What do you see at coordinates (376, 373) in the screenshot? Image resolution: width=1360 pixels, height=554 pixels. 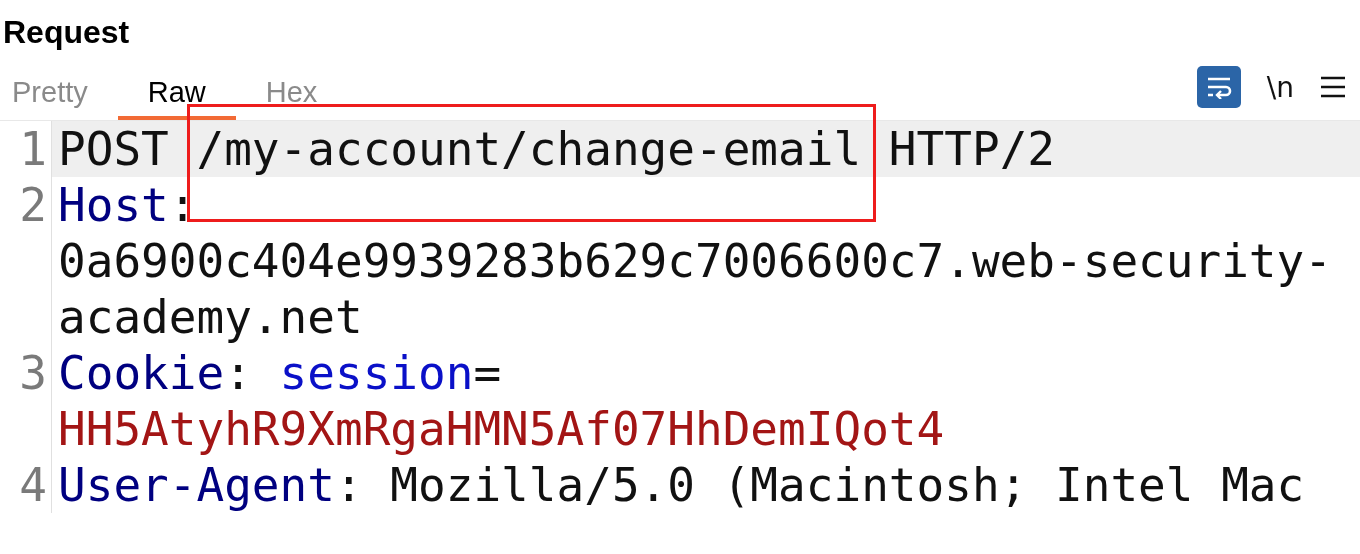 I see `code-token: session` at bounding box center [376, 373].